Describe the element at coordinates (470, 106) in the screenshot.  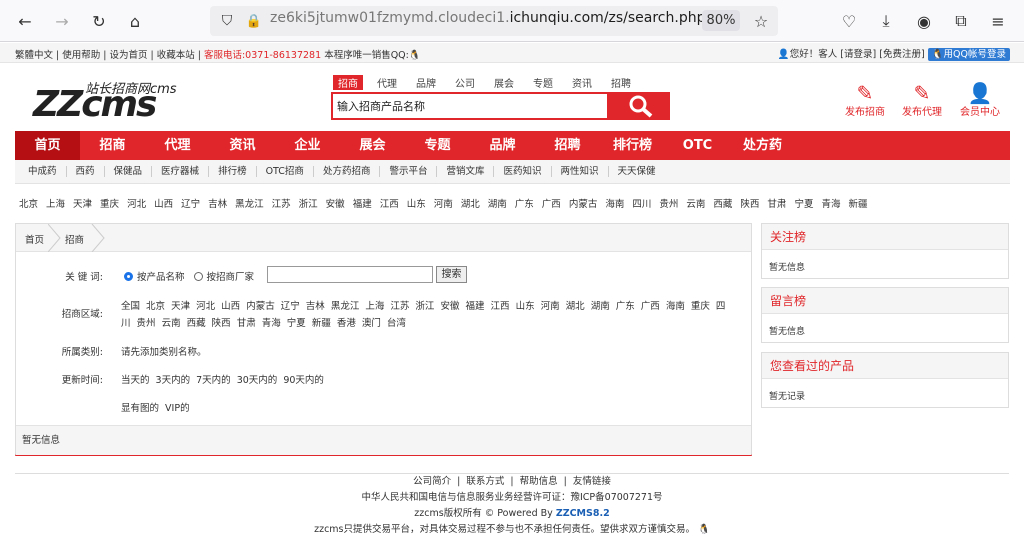
I see `search-input` at that location.